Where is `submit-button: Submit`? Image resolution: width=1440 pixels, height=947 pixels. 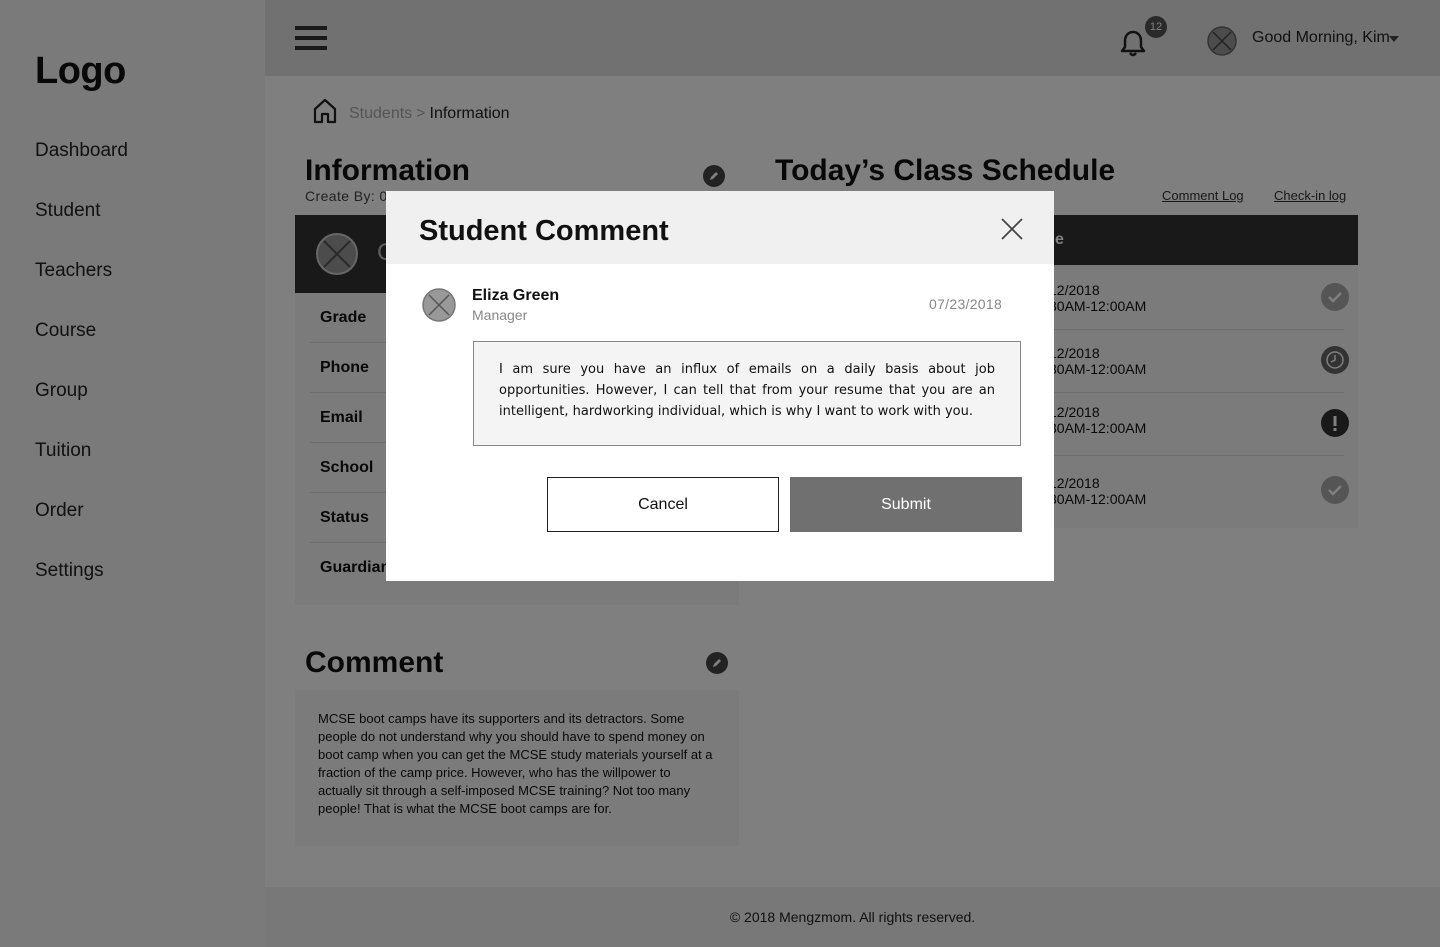
submit-button: Submit is located at coordinates (906, 504).